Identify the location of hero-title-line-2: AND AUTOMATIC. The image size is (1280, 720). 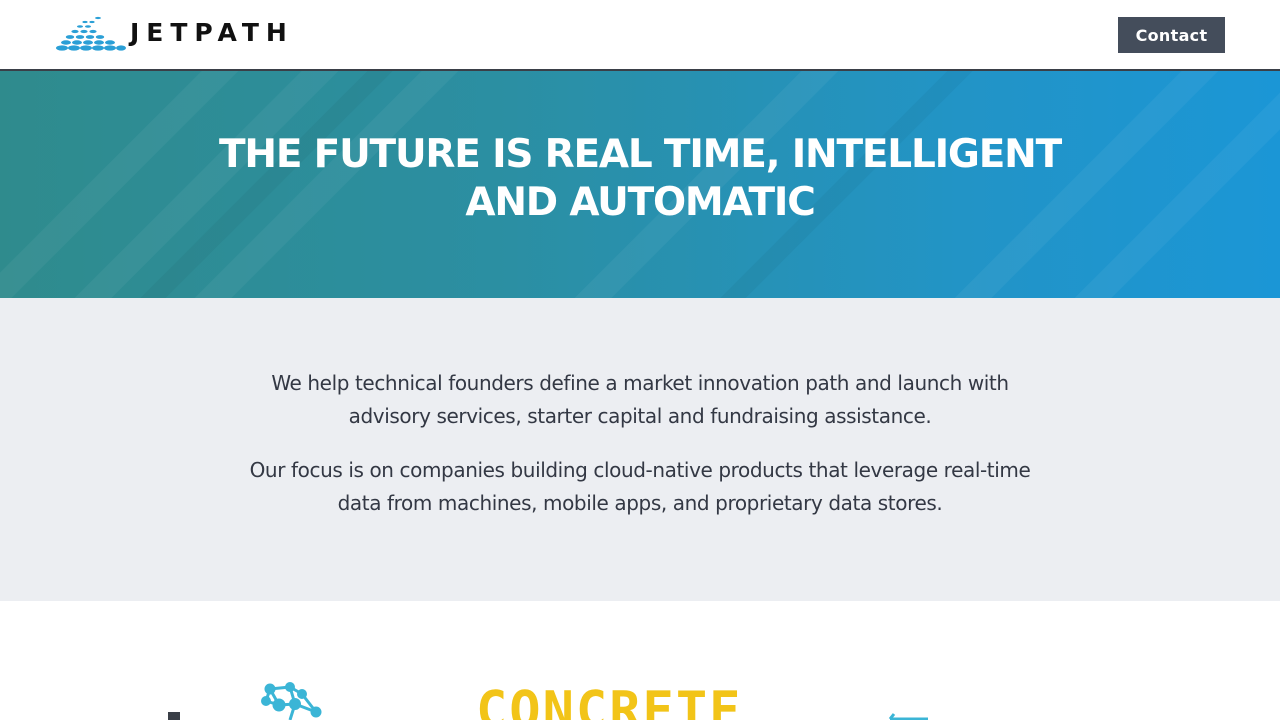
(640, 202).